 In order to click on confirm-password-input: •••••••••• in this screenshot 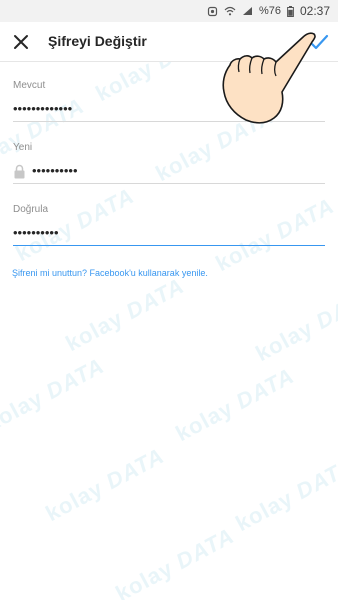, I will do `click(169, 235)`.